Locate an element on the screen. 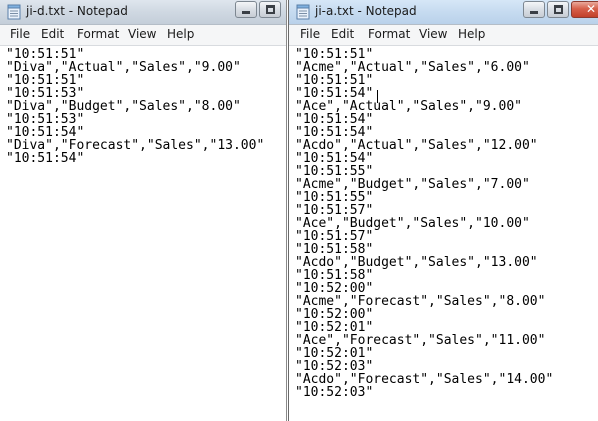  close-icon: ✕ is located at coordinates (591, 9).